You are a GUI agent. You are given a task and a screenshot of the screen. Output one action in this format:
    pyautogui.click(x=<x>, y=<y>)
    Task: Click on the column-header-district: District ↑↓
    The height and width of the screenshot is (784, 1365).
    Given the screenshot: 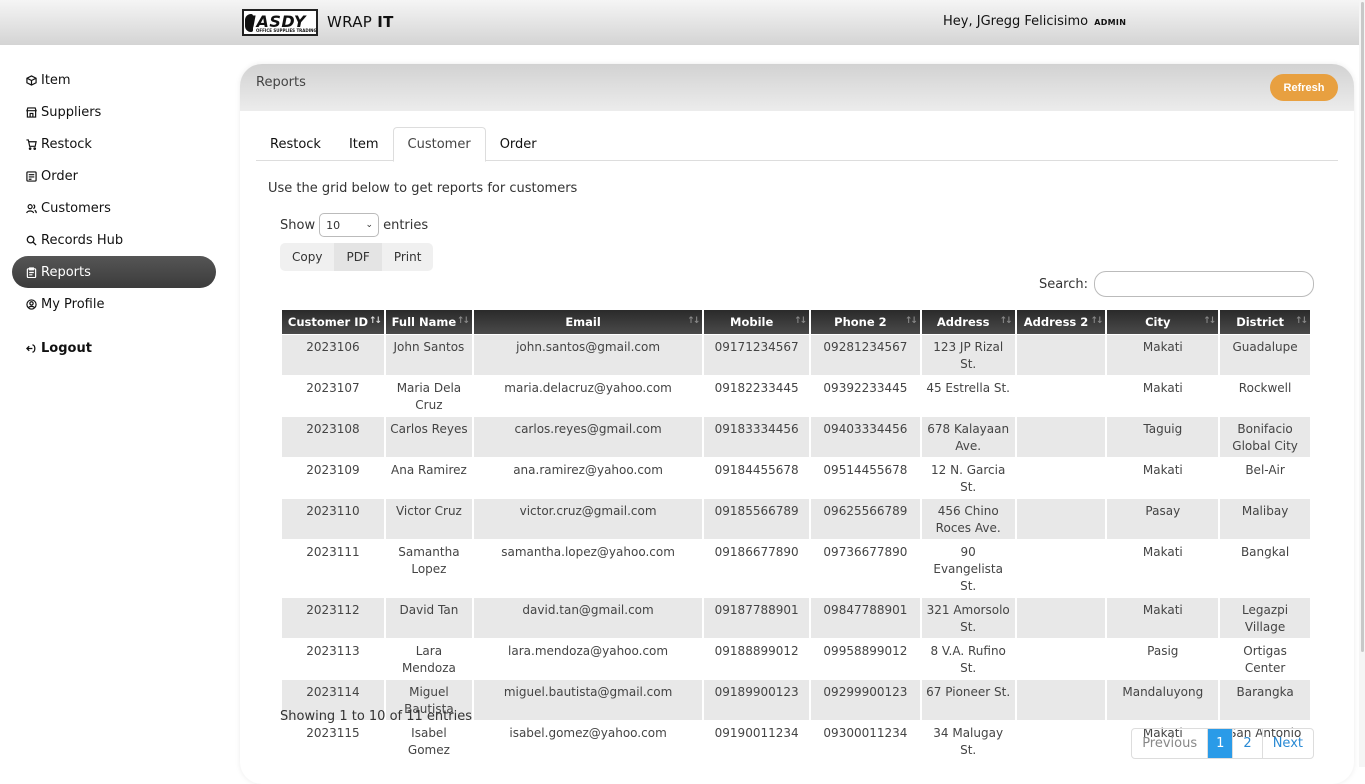 What is the action you would take?
    pyautogui.click(x=1265, y=322)
    